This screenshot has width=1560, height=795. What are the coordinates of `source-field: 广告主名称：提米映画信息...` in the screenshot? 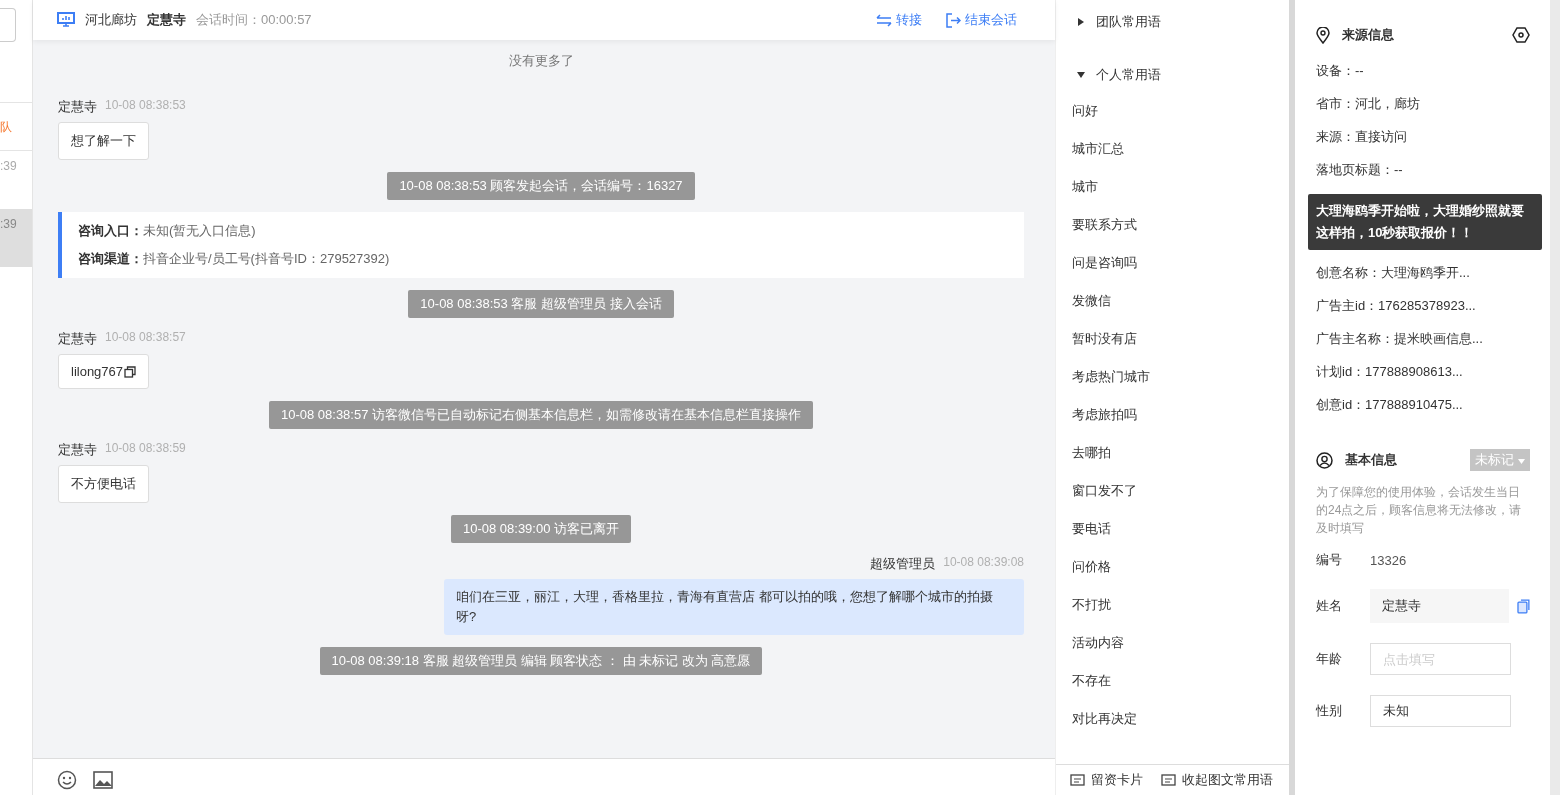 It's located at (1423, 346).